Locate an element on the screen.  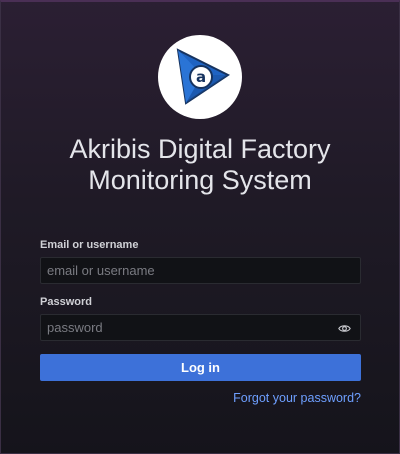
username-label: Email or username is located at coordinates (89, 245).